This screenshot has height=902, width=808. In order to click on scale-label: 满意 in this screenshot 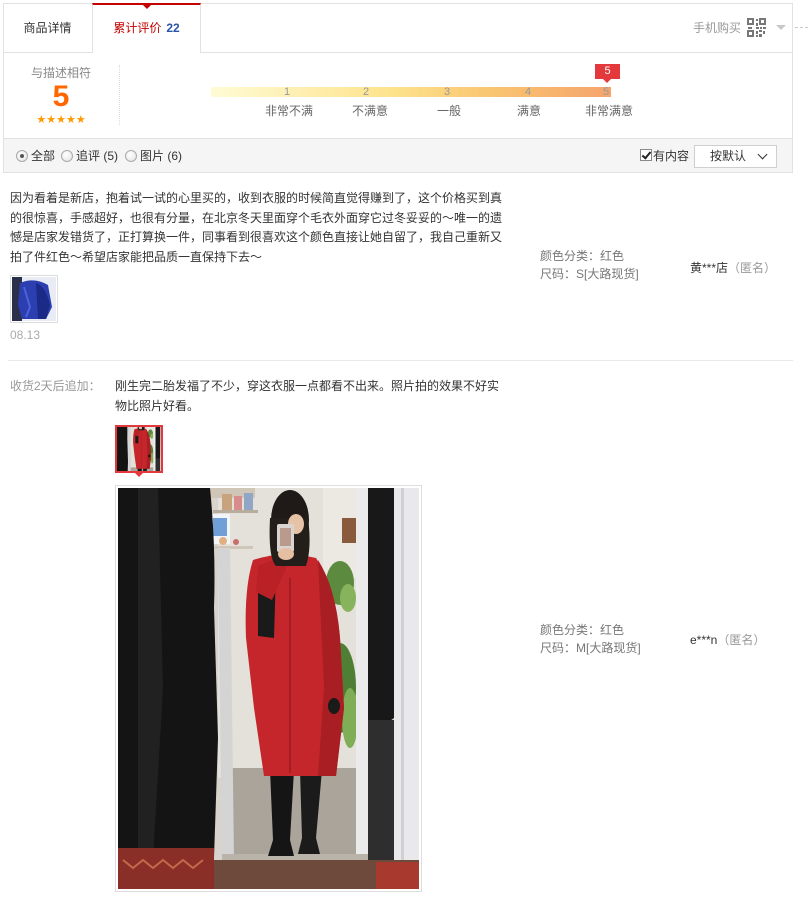, I will do `click(528, 111)`.